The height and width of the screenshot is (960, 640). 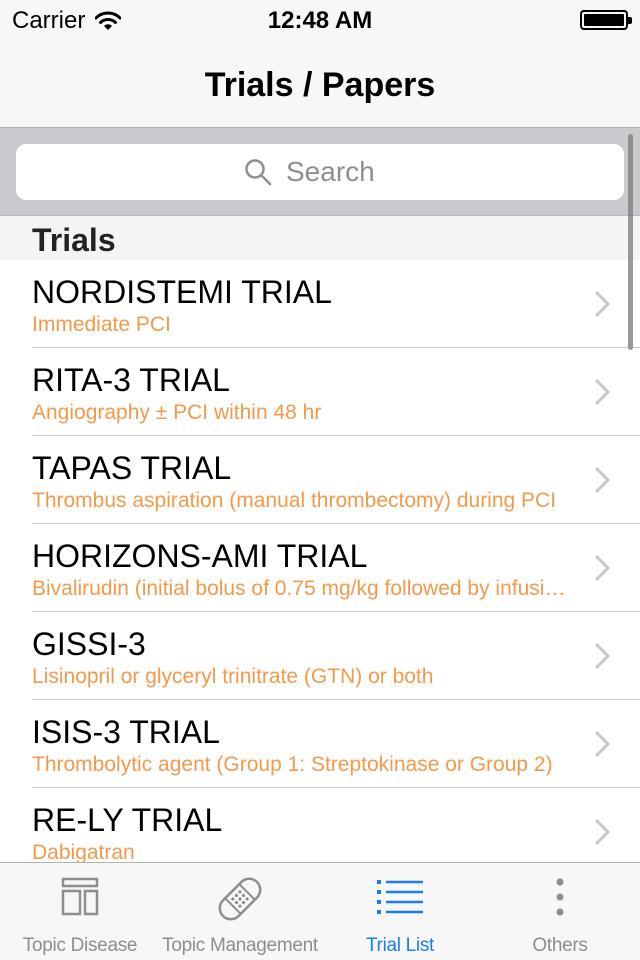 What do you see at coordinates (177, 412) in the screenshot?
I see `row-subtitle: Angiography ± PCI within 48 hr` at bounding box center [177, 412].